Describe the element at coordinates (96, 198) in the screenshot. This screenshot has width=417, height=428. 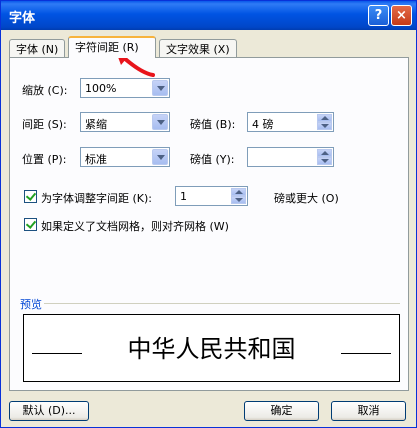
I see `kerning-label: 为字体调整字间距 (K):` at that location.